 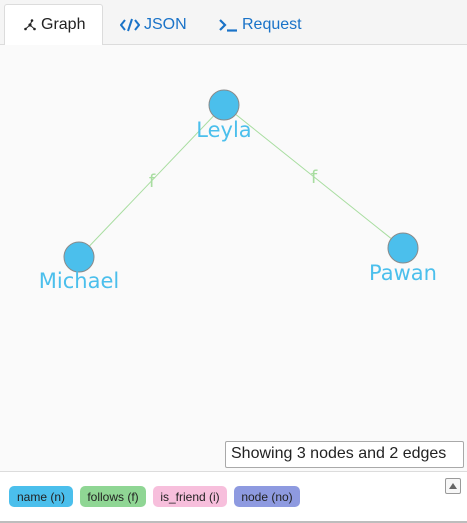 What do you see at coordinates (223, 130) in the screenshot?
I see `node-leyla-label: Leyla` at bounding box center [223, 130].